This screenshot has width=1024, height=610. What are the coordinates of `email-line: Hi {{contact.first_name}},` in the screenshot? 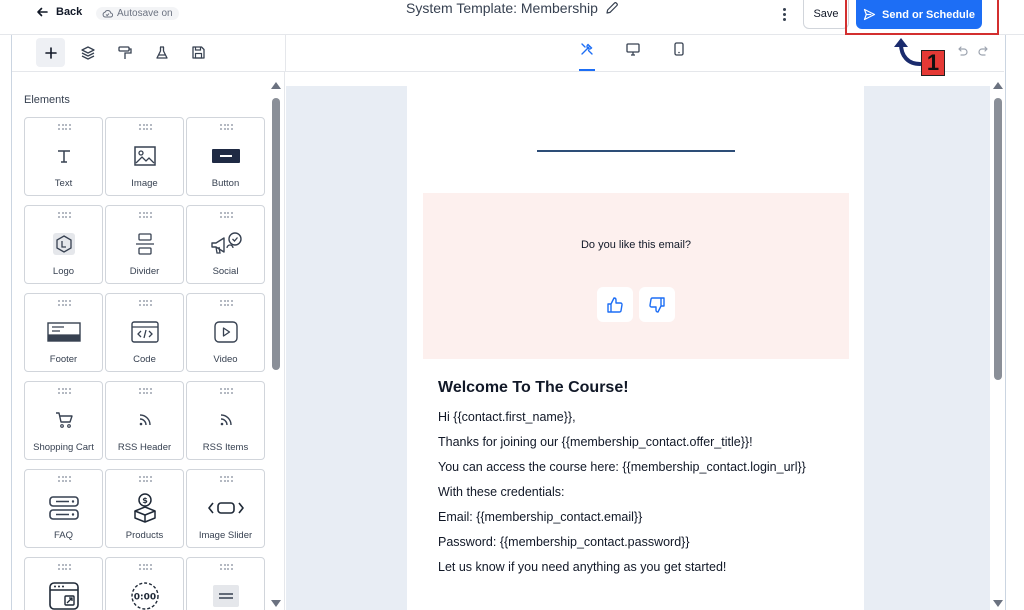 It's located at (507, 417).